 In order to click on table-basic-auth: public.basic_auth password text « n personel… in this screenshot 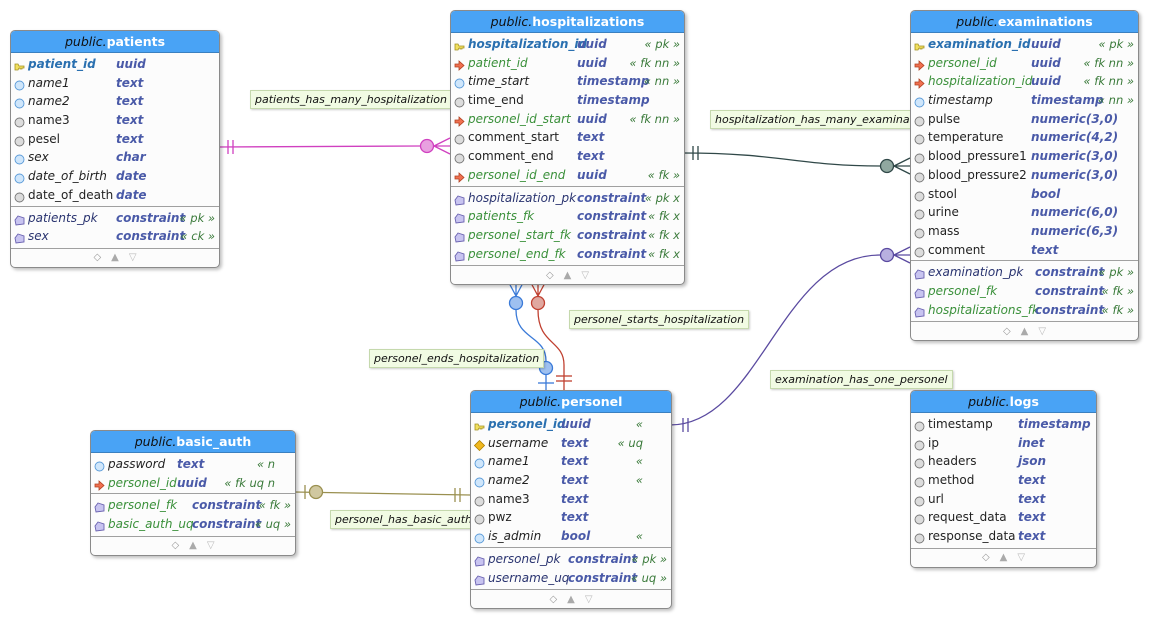, I will do `click(193, 493)`.